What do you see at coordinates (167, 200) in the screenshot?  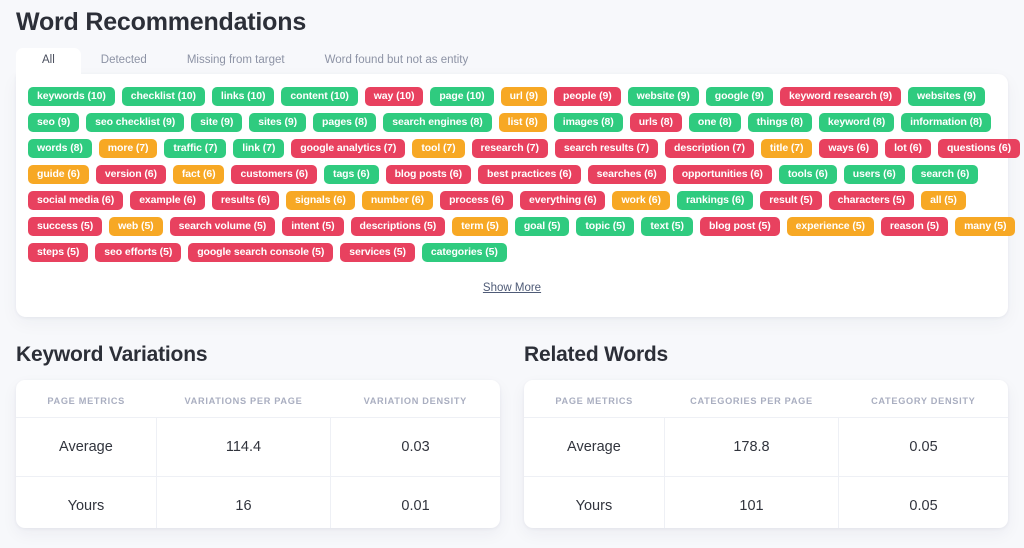 I see `word-tag: example (6)` at bounding box center [167, 200].